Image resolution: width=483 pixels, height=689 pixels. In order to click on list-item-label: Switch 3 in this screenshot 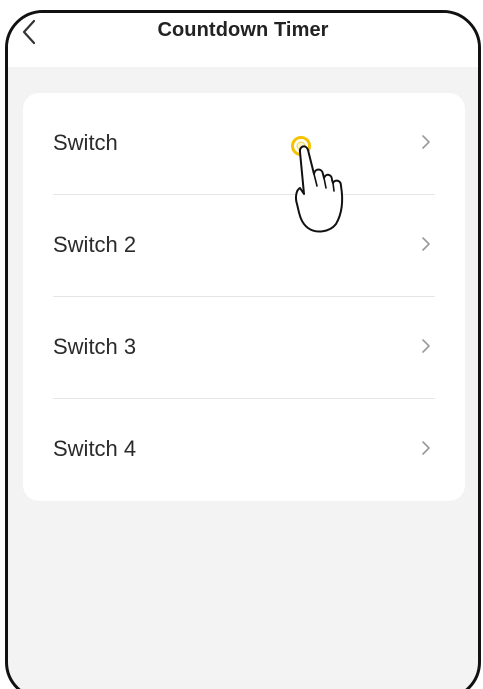, I will do `click(95, 346)`.